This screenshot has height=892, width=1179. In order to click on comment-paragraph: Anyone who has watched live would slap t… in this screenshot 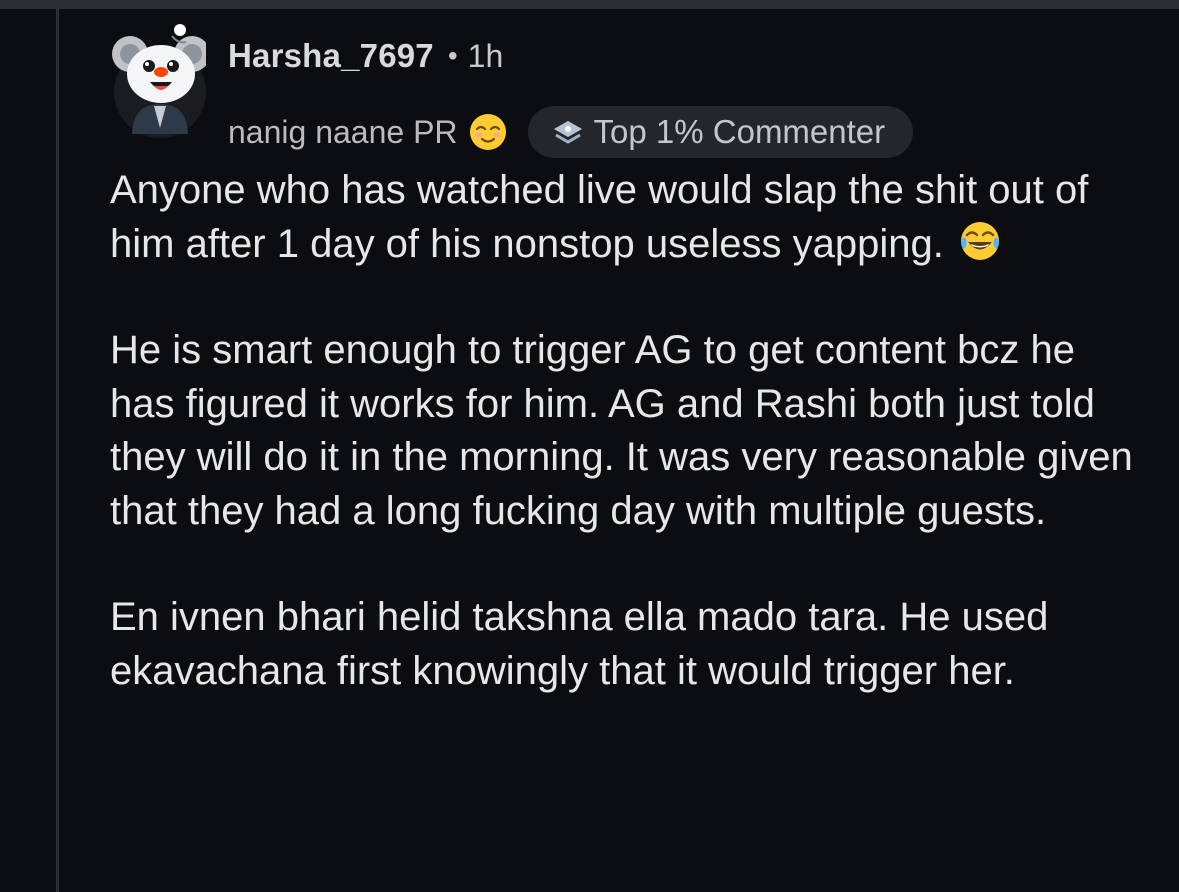, I will do `click(630, 217)`.